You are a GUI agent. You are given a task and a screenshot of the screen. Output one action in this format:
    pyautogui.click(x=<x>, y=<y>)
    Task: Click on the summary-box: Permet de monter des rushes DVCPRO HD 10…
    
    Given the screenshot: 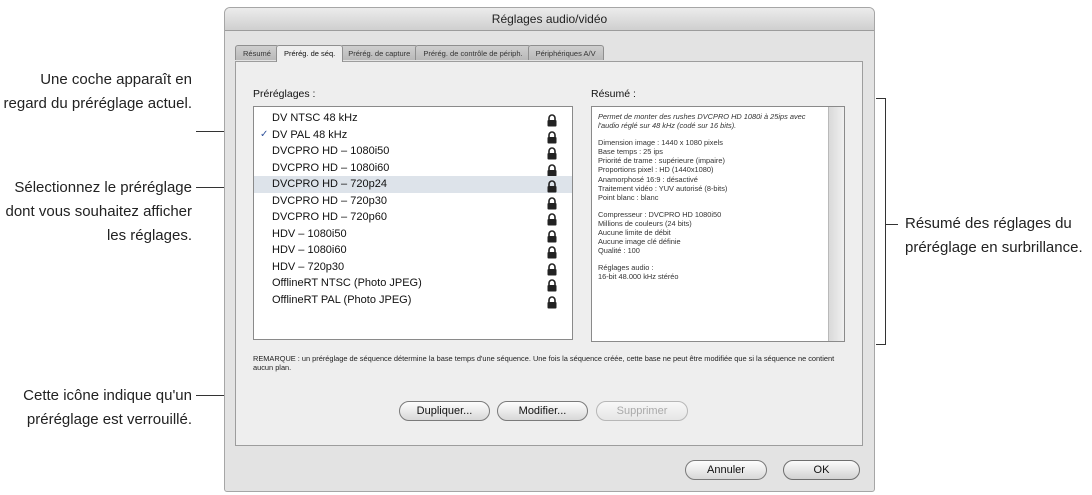 What is the action you would take?
    pyautogui.click(x=718, y=224)
    